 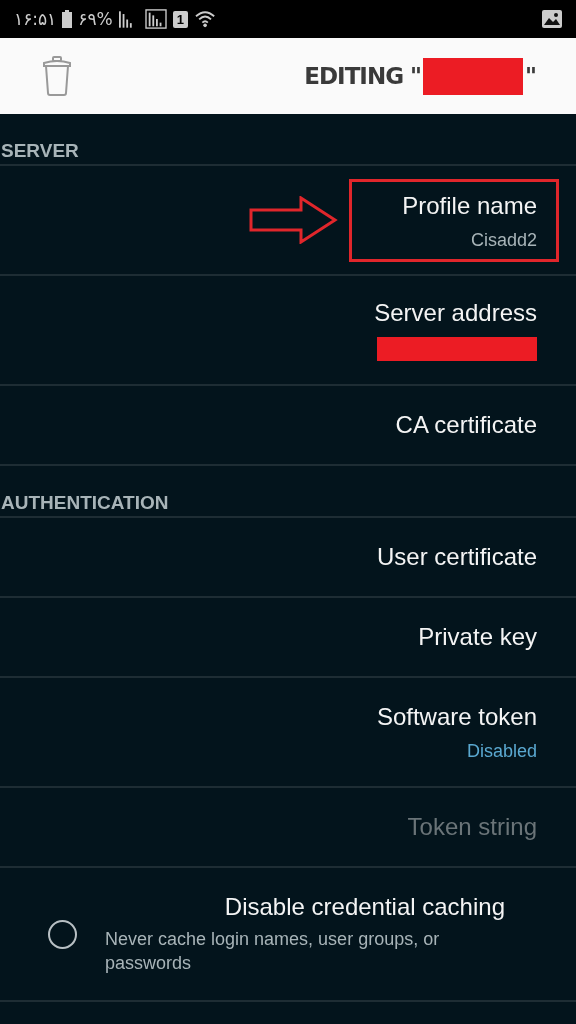 I want to click on sim-badge: 1, so click(x=180, y=19).